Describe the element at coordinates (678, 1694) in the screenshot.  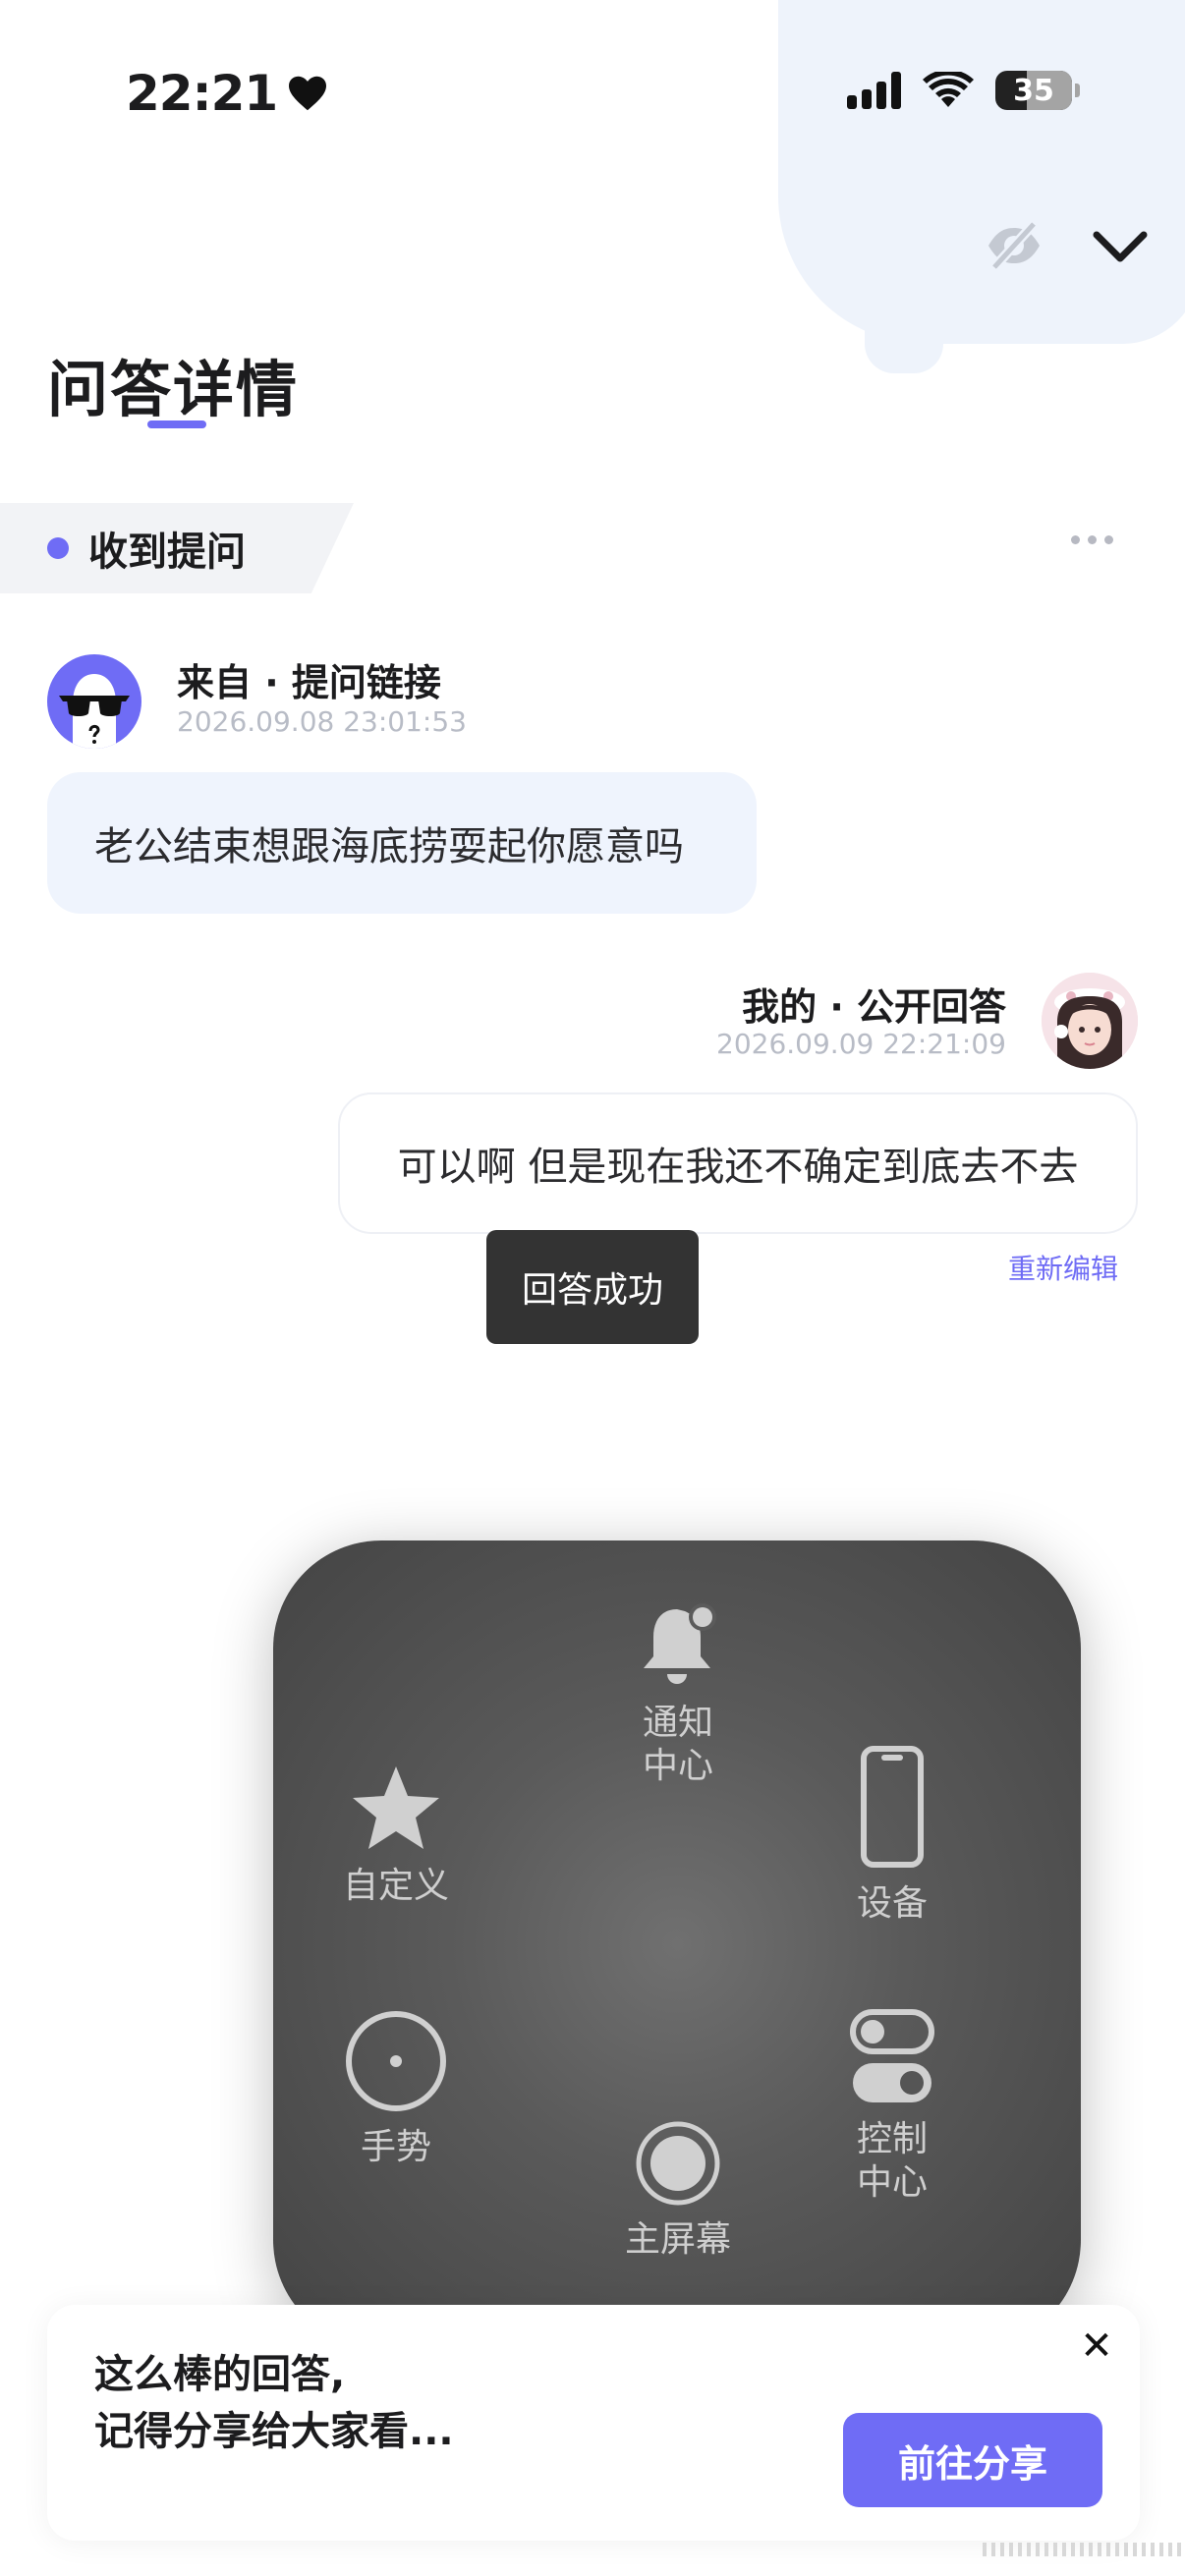
I see `at-notification-center: 通知 中心` at that location.